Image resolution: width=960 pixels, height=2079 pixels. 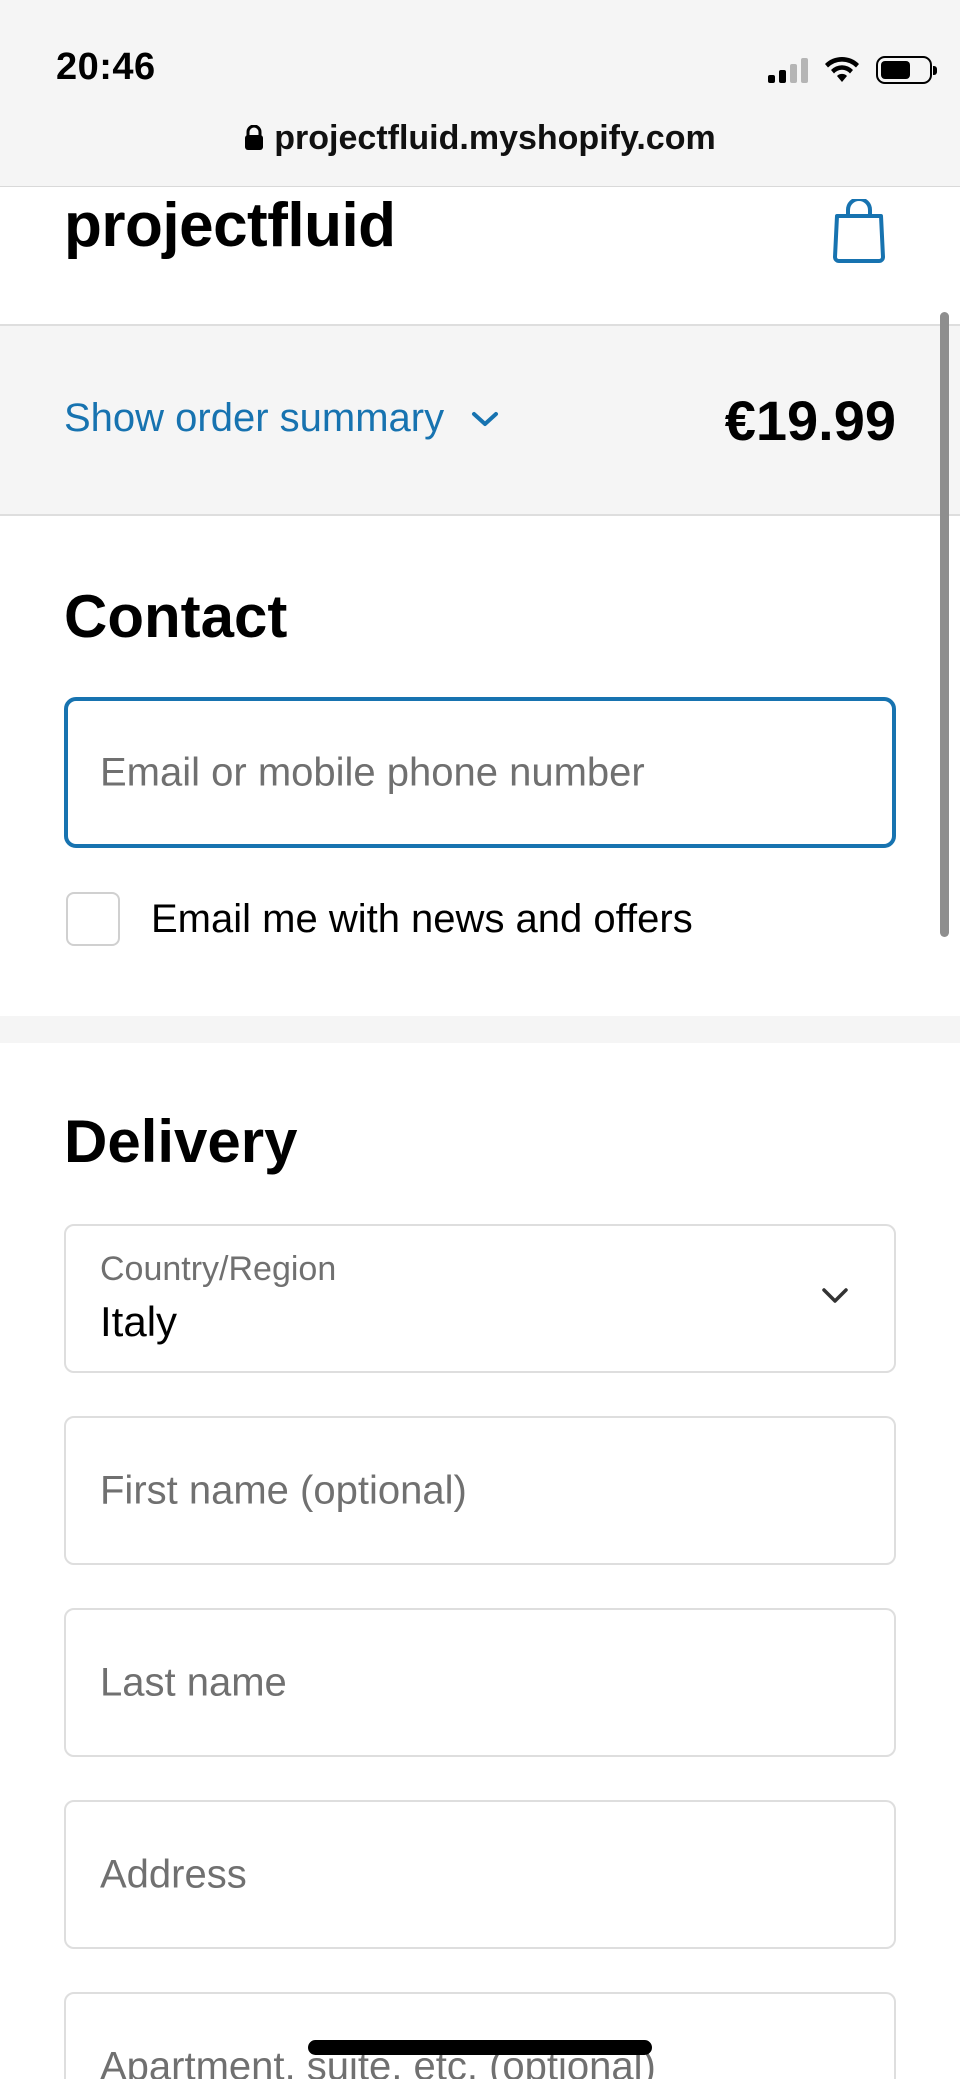 What do you see at coordinates (480, 1298) in the screenshot?
I see `country-select: Country/Region Italy` at bounding box center [480, 1298].